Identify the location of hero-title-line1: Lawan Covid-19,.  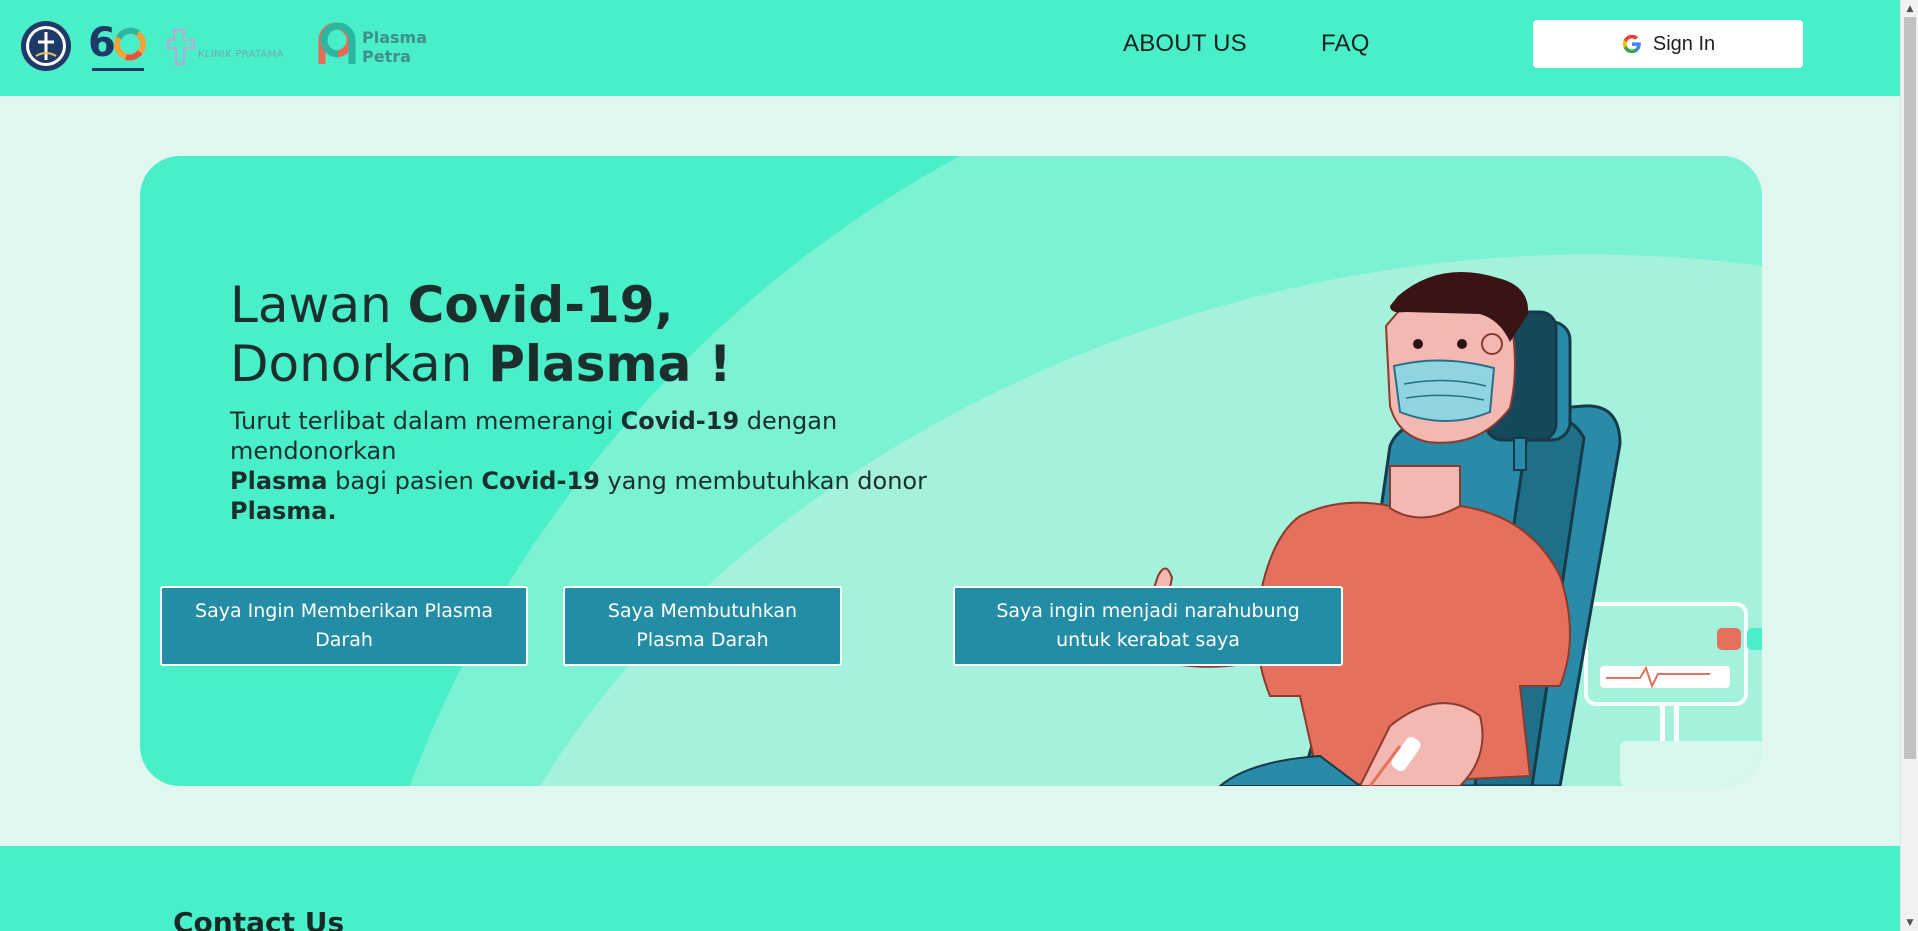
(580, 305).